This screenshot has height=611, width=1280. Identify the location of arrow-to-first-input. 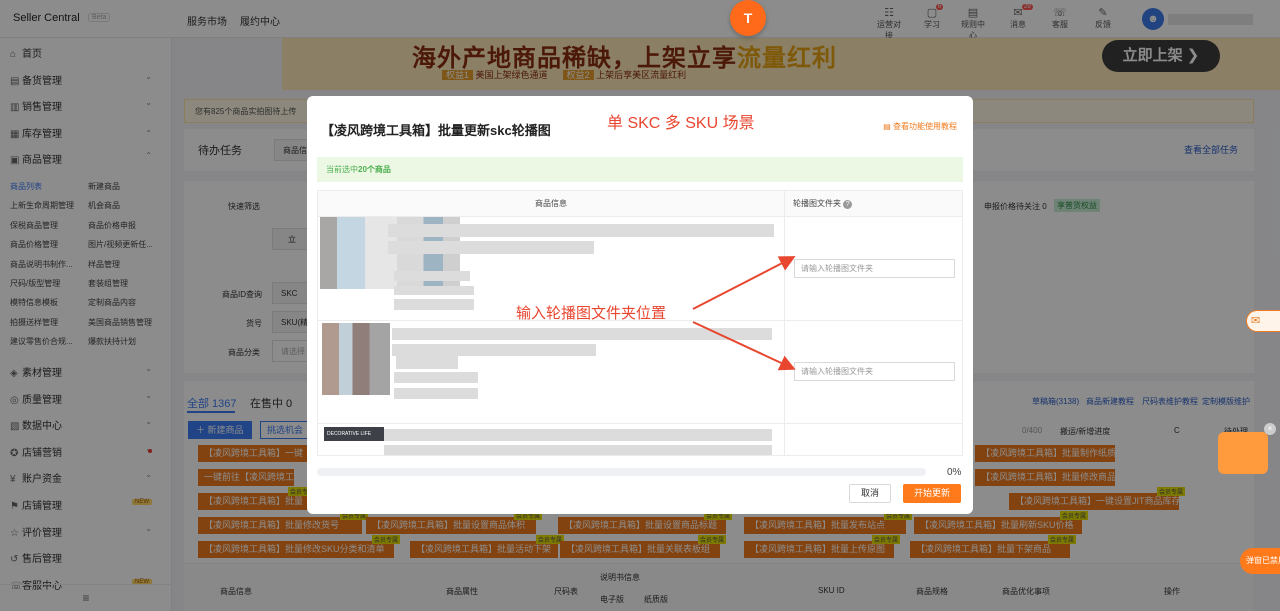
(744, 283).